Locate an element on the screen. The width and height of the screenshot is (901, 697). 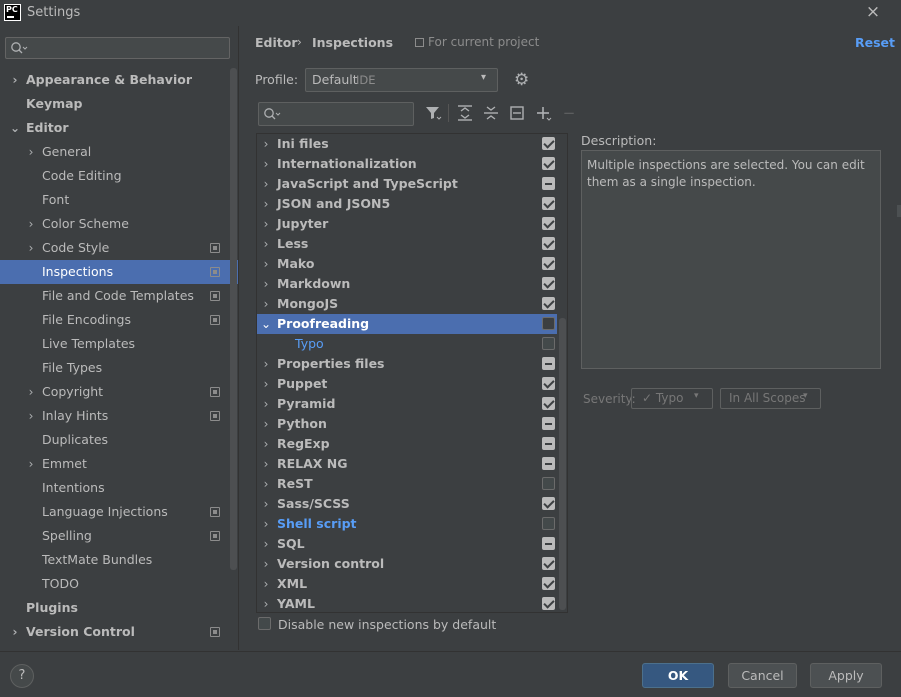
close-icon: × is located at coordinates (873, 12).